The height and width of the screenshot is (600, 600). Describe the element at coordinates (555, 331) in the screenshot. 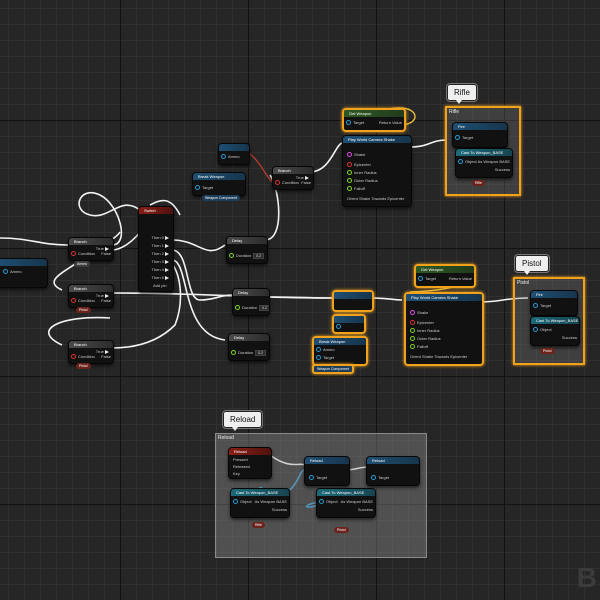

I see `pistol-cast-node: Cast To Weapon_BASE Object Success` at that location.